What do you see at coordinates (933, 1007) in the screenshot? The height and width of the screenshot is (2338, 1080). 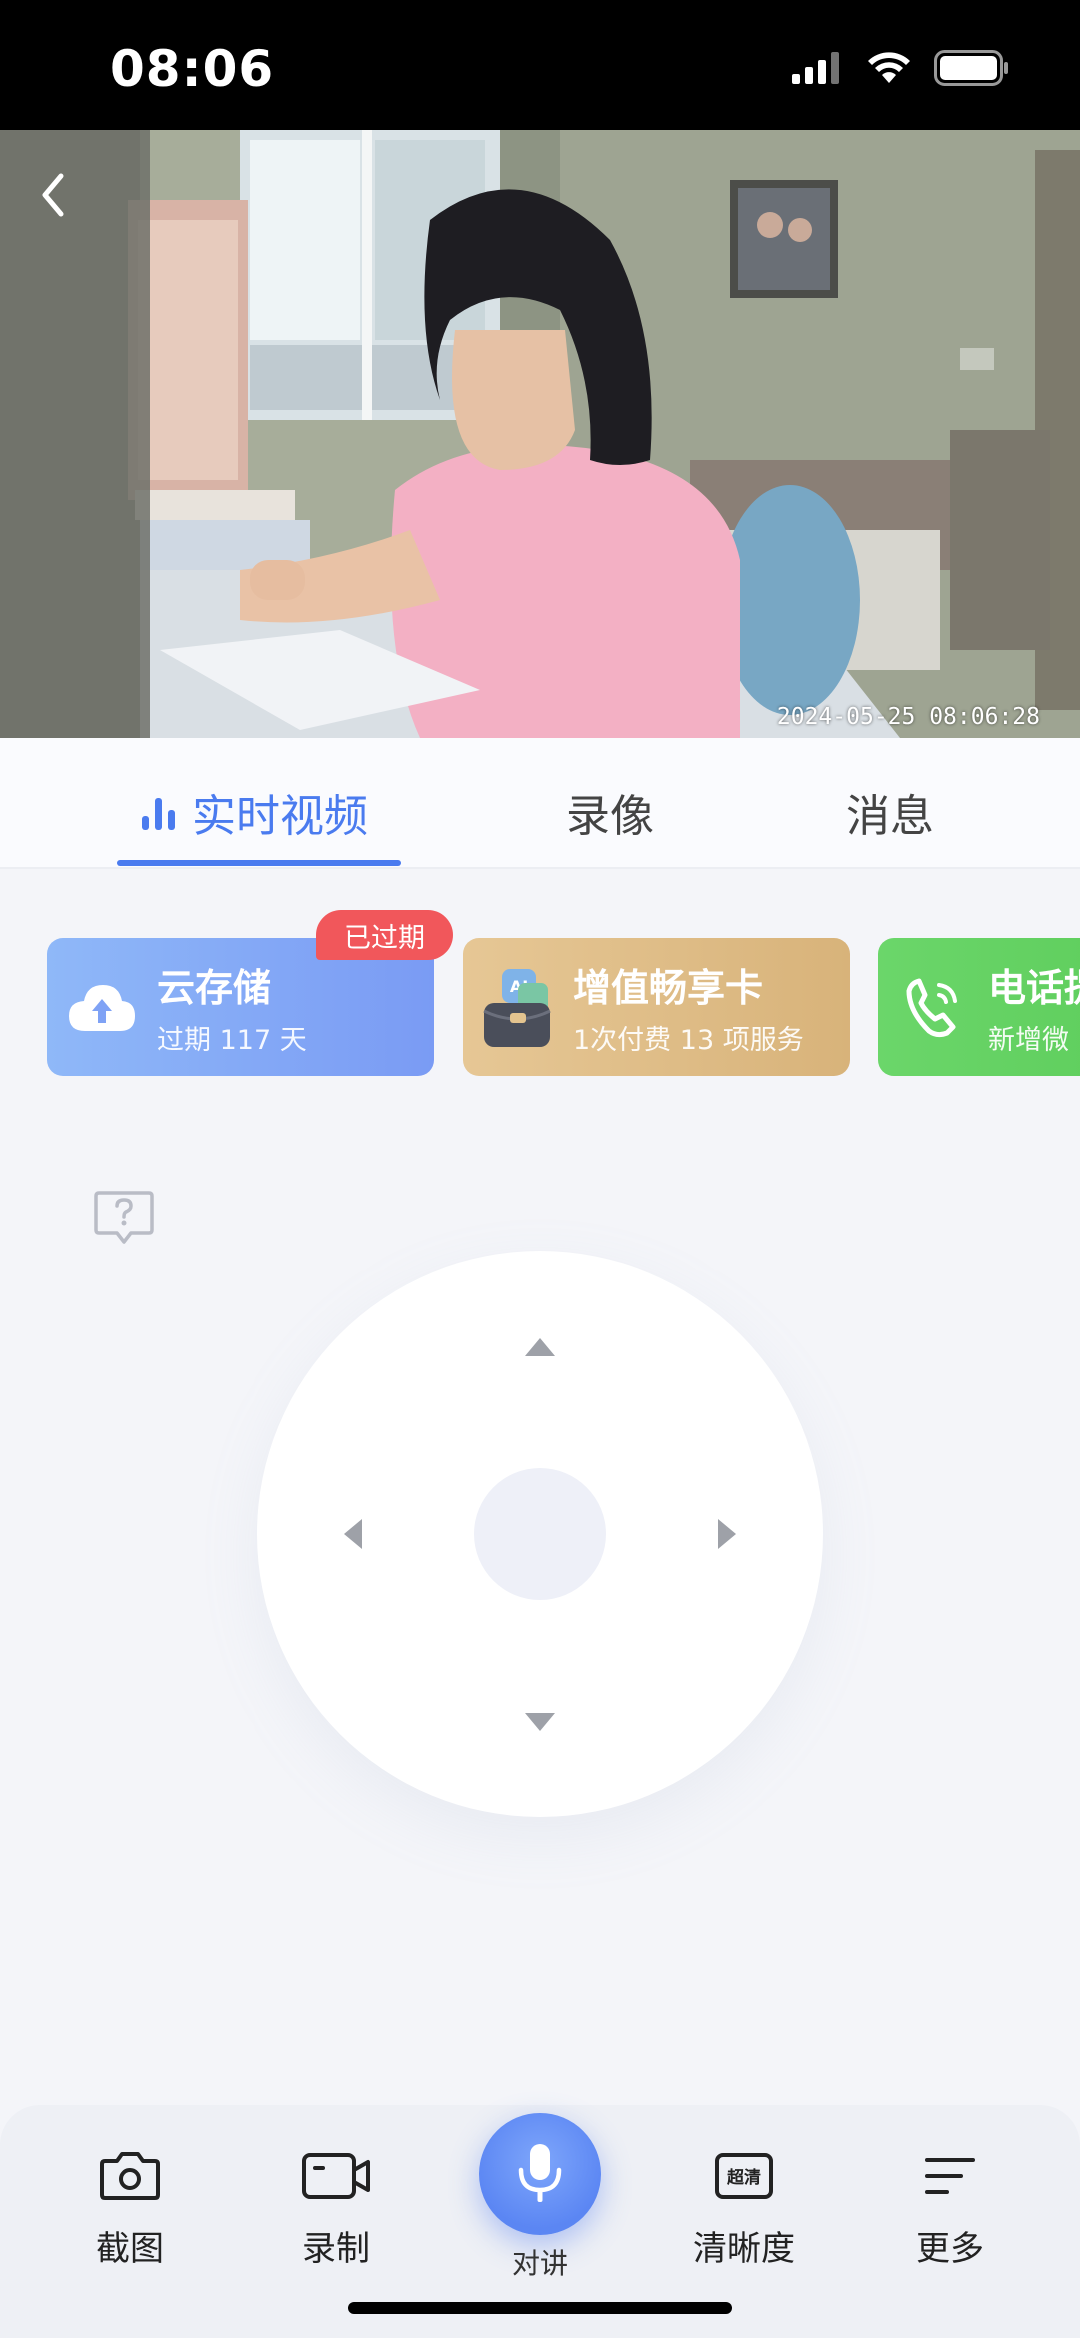 I see `phone-ringing-icon` at bounding box center [933, 1007].